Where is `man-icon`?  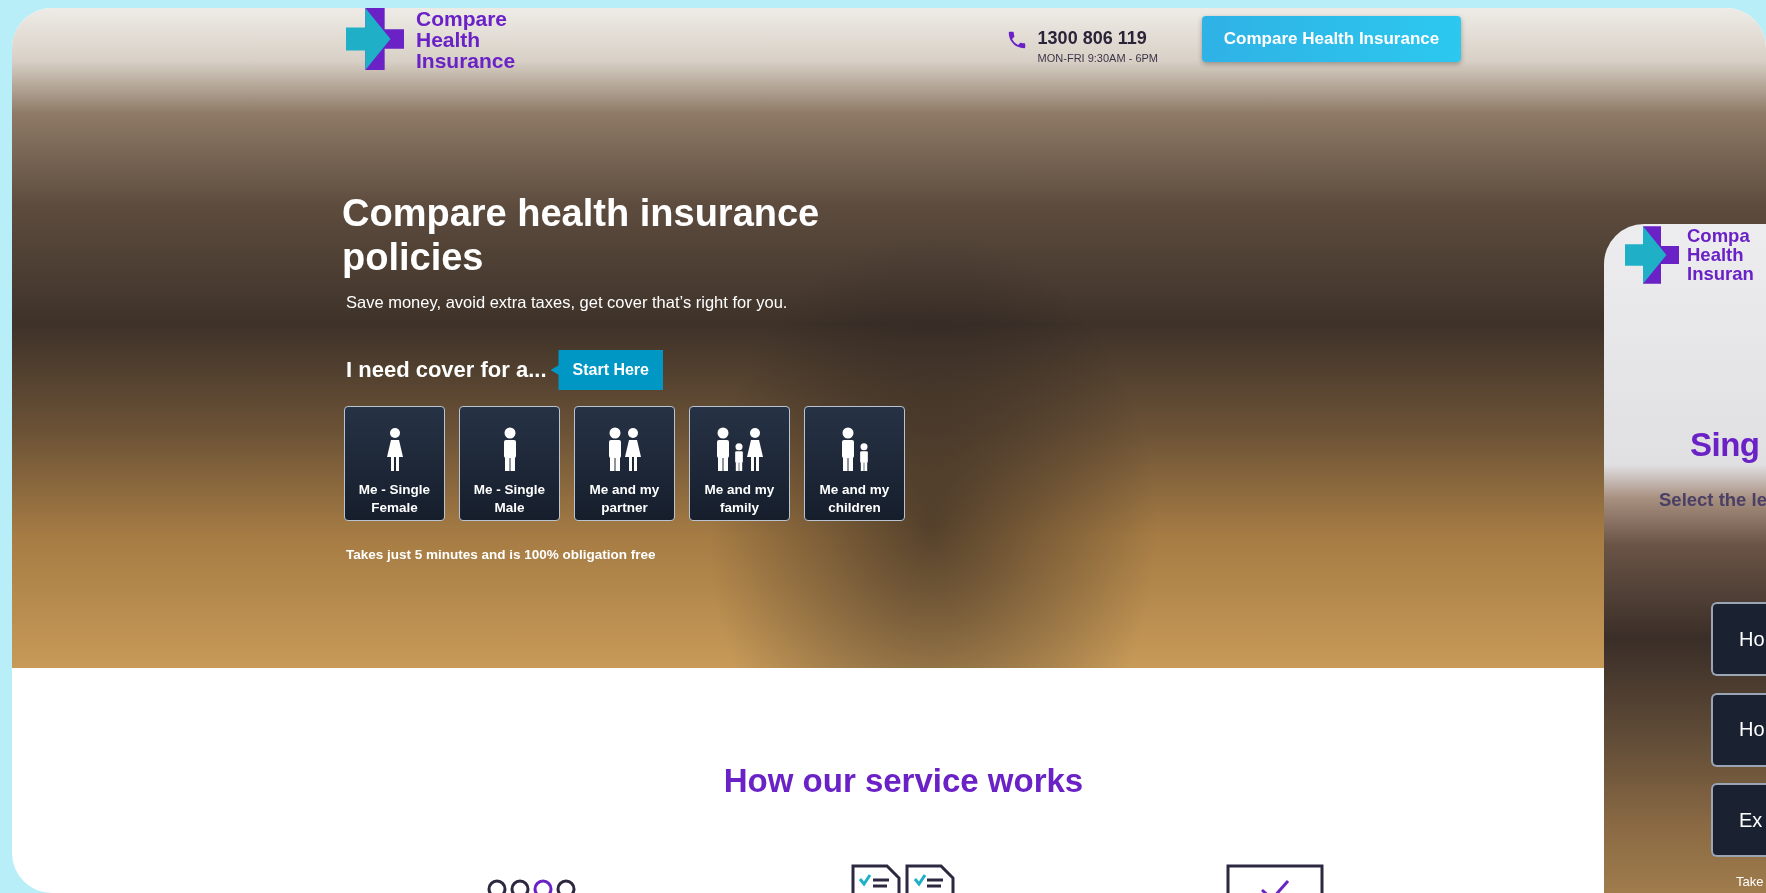 man-icon is located at coordinates (509, 449).